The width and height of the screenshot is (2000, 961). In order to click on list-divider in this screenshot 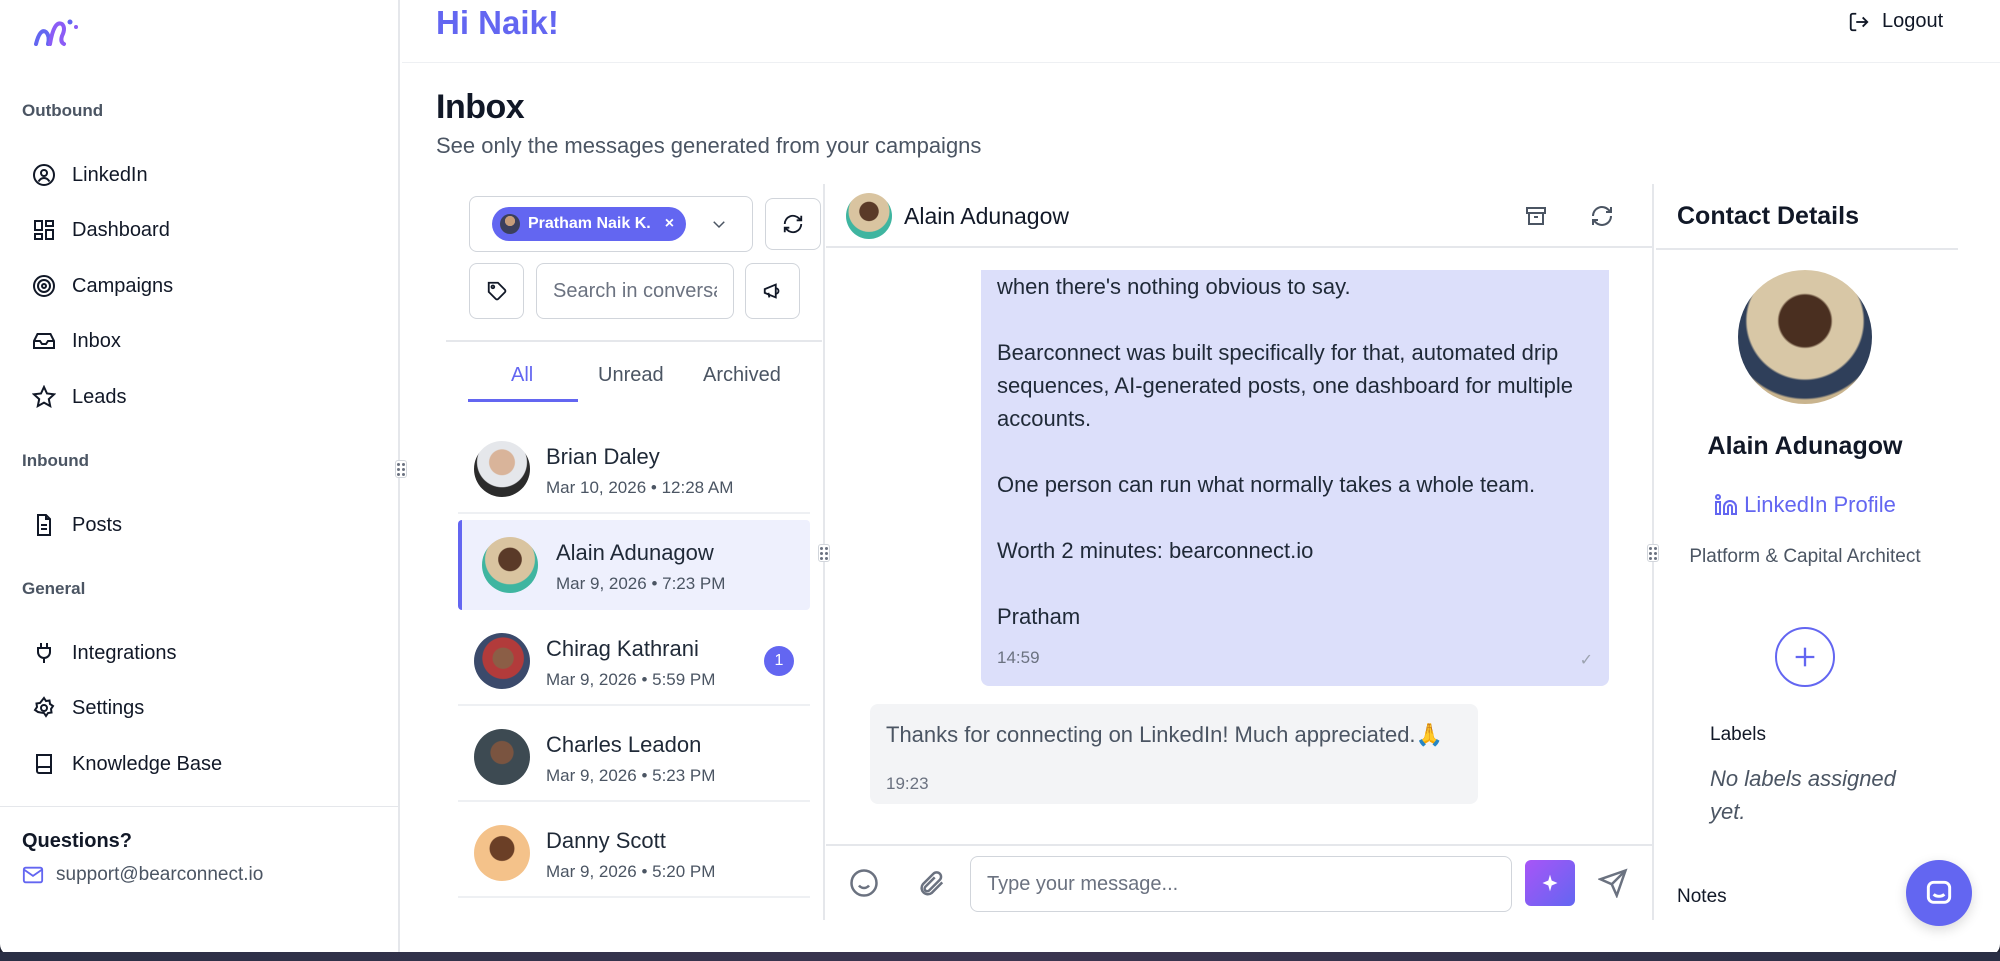, I will do `click(634, 341)`.